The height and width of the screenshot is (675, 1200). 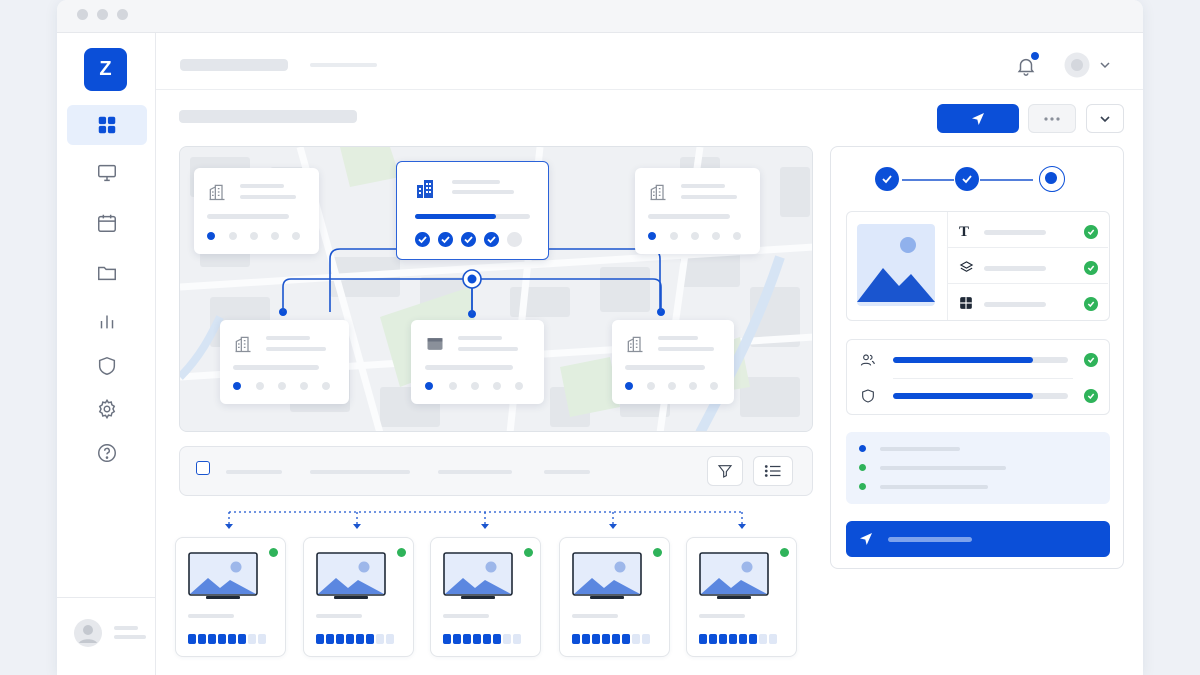 What do you see at coordinates (963, 360) in the screenshot?
I see `progress-fill` at bounding box center [963, 360].